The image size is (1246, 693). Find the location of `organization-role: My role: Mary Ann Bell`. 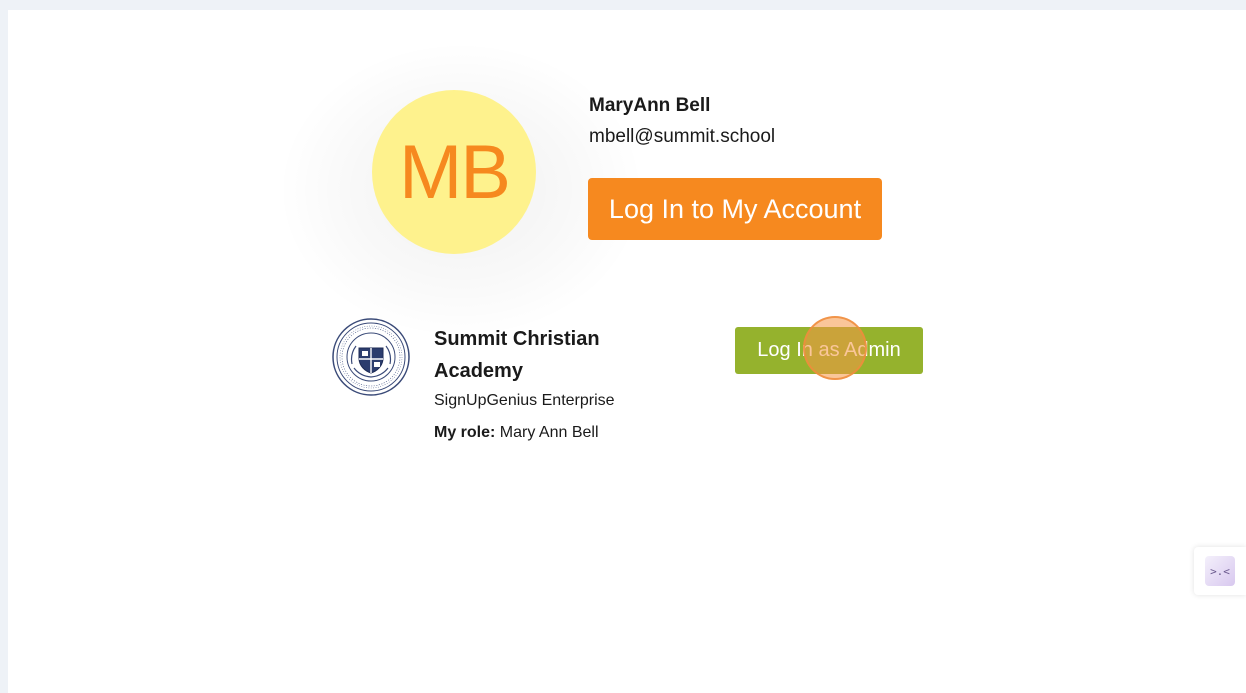

organization-role: My role: Mary Ann Bell is located at coordinates (516, 433).